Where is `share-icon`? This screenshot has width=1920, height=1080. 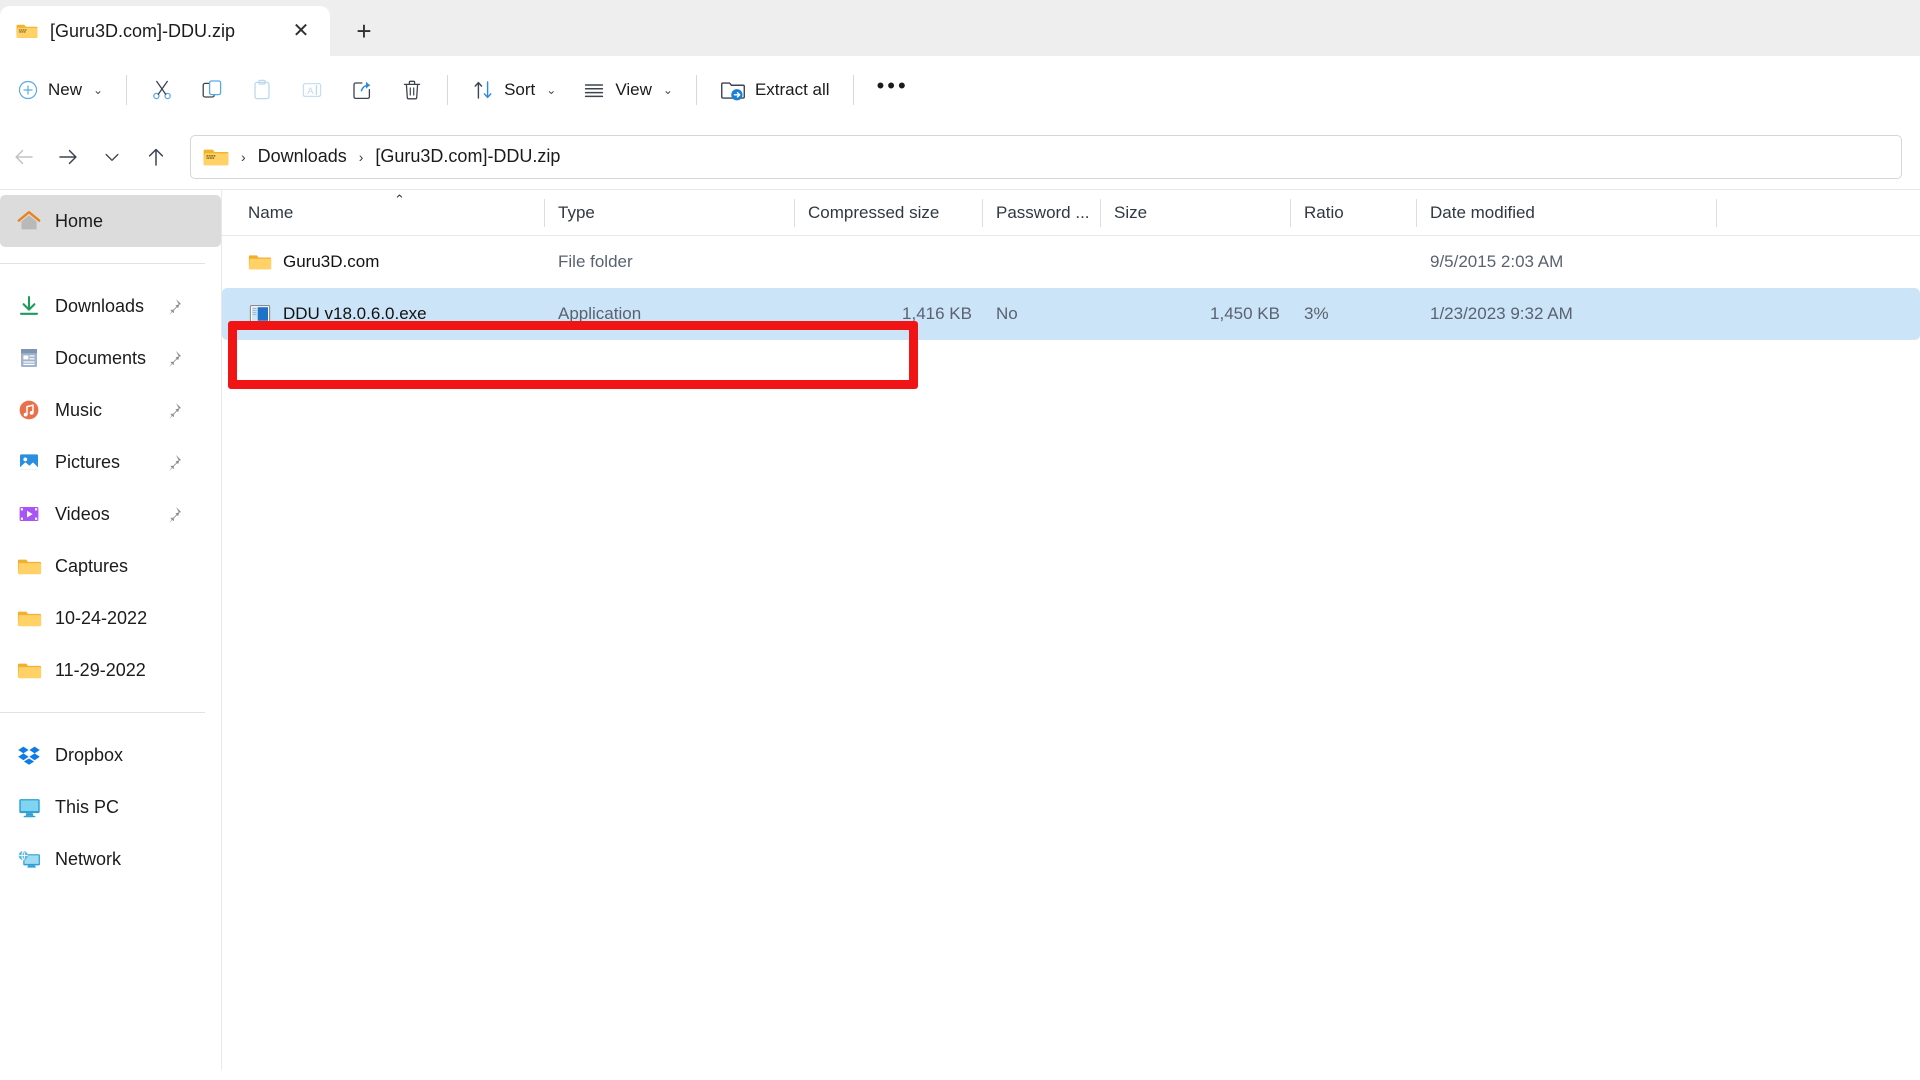 share-icon is located at coordinates (362, 90).